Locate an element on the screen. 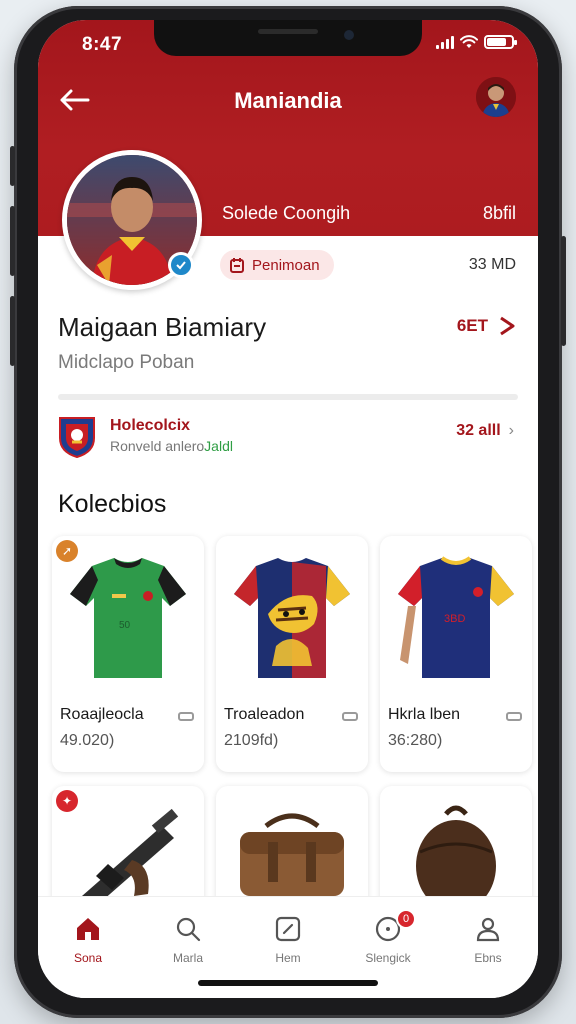 The image size is (576, 1024). follow-label: 6ET is located at coordinates (472, 325).